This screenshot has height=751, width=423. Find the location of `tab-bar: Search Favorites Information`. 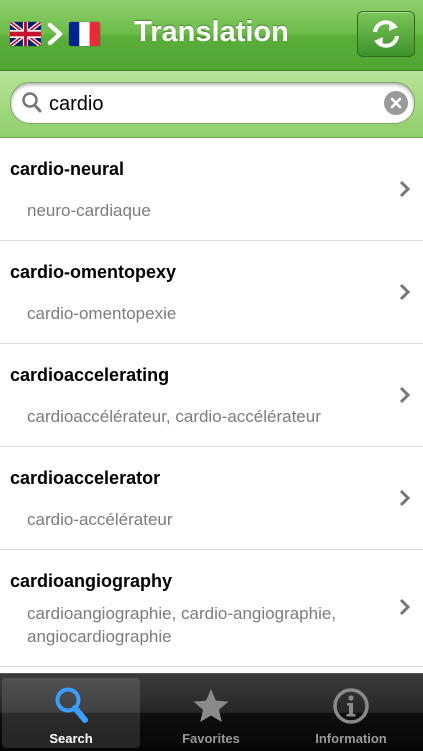

tab-bar: Search Favorites Information is located at coordinates (211, 712).